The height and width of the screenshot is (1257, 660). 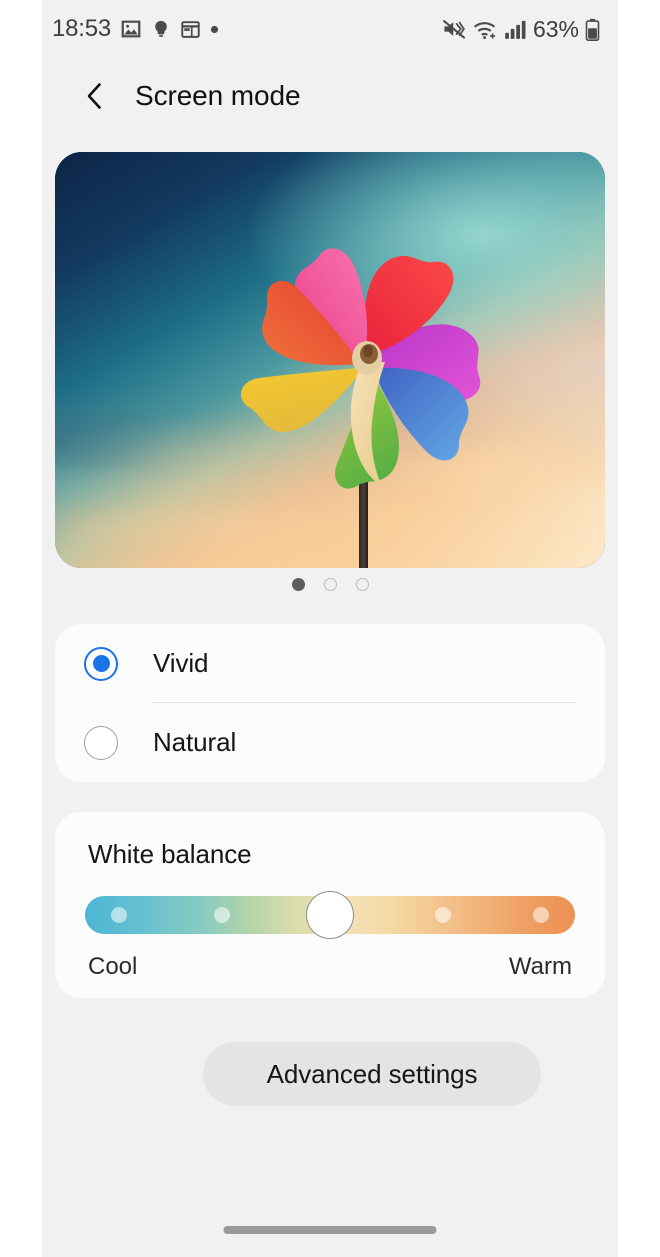 What do you see at coordinates (131, 29) in the screenshot?
I see `gallery-icon` at bounding box center [131, 29].